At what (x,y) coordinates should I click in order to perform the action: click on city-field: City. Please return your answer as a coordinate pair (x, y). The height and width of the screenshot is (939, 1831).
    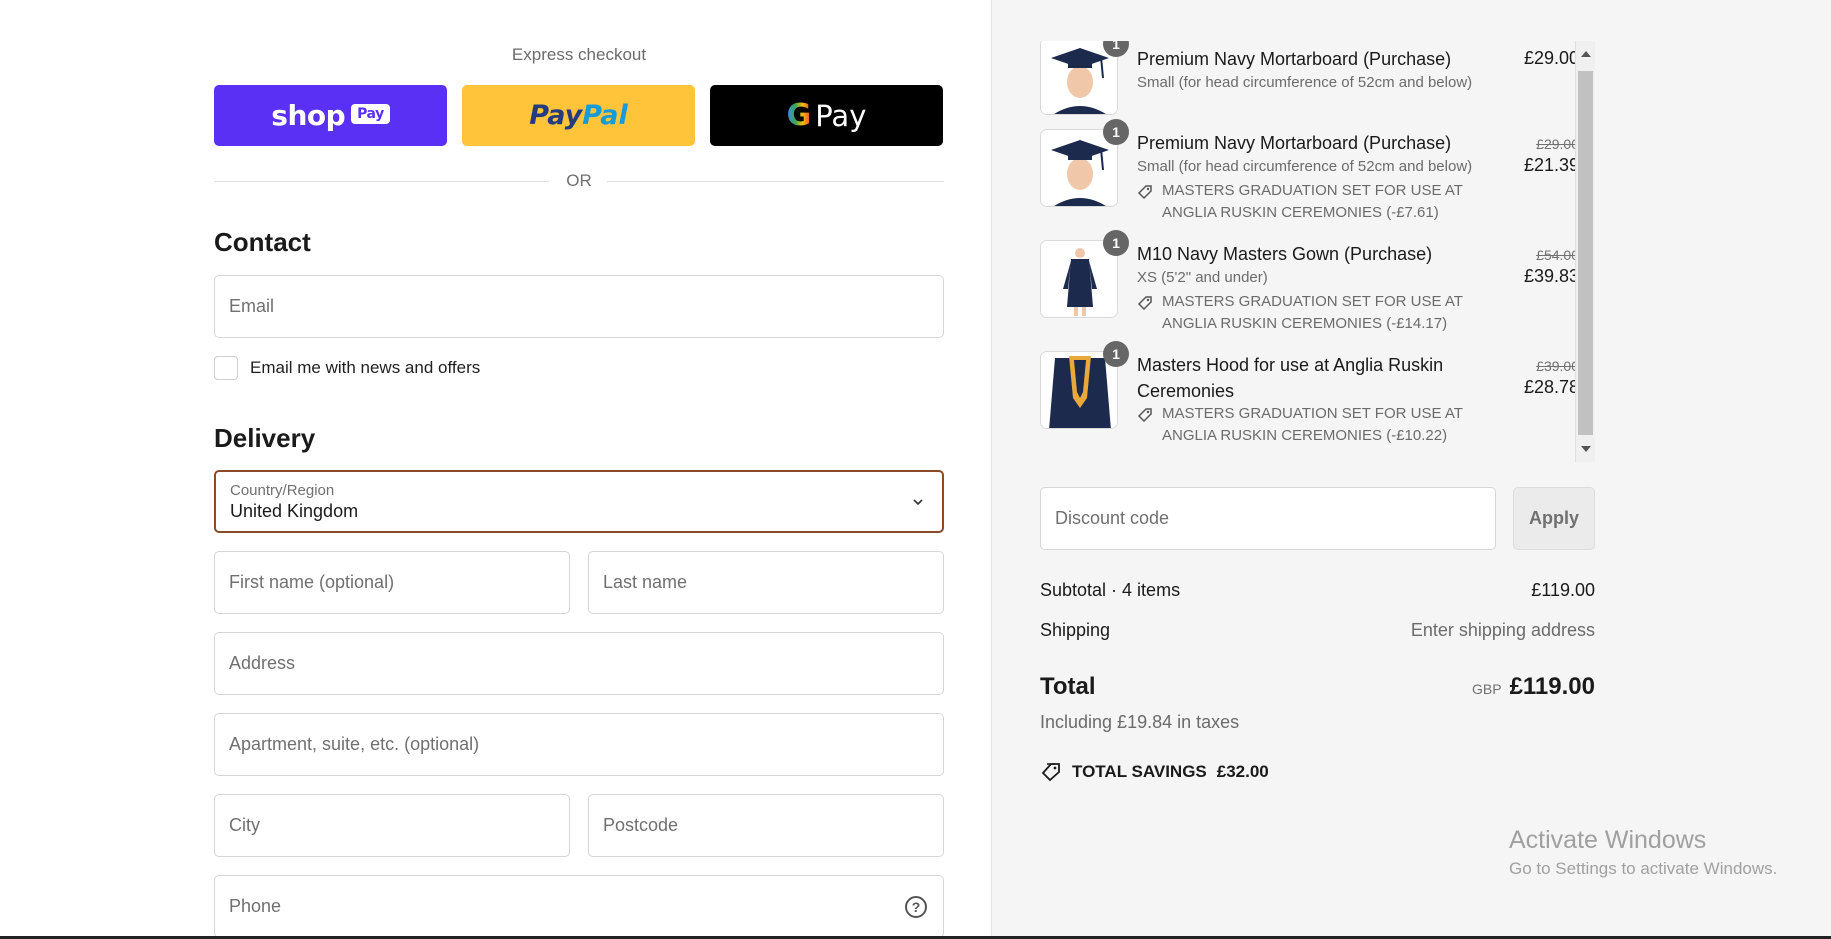
    Looking at the image, I should click on (392, 825).